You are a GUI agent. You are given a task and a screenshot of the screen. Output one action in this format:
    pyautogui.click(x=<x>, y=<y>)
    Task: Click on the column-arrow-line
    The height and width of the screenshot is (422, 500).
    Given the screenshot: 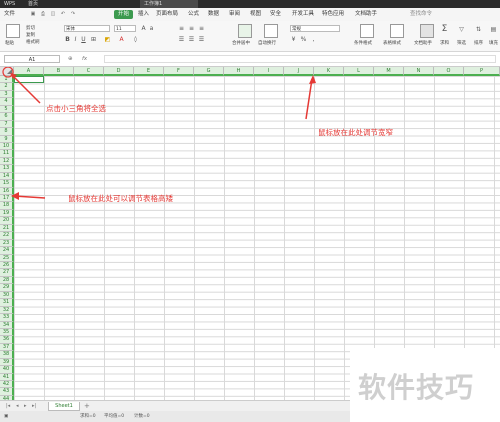 What is the action you would take?
    pyautogui.click(x=309, y=99)
    